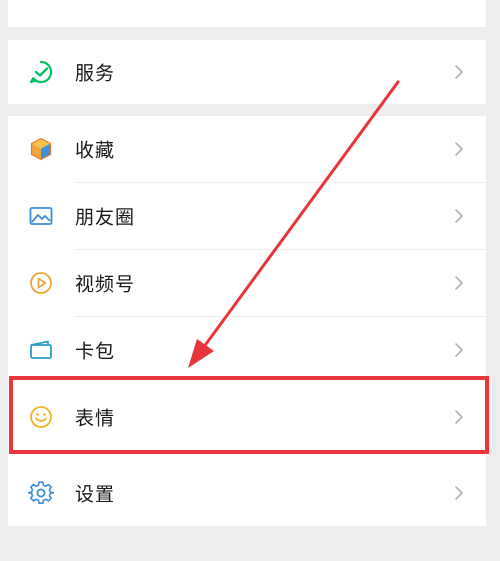 This screenshot has height=561, width=500. I want to click on menu-item-settings: 设置, so click(247, 493).